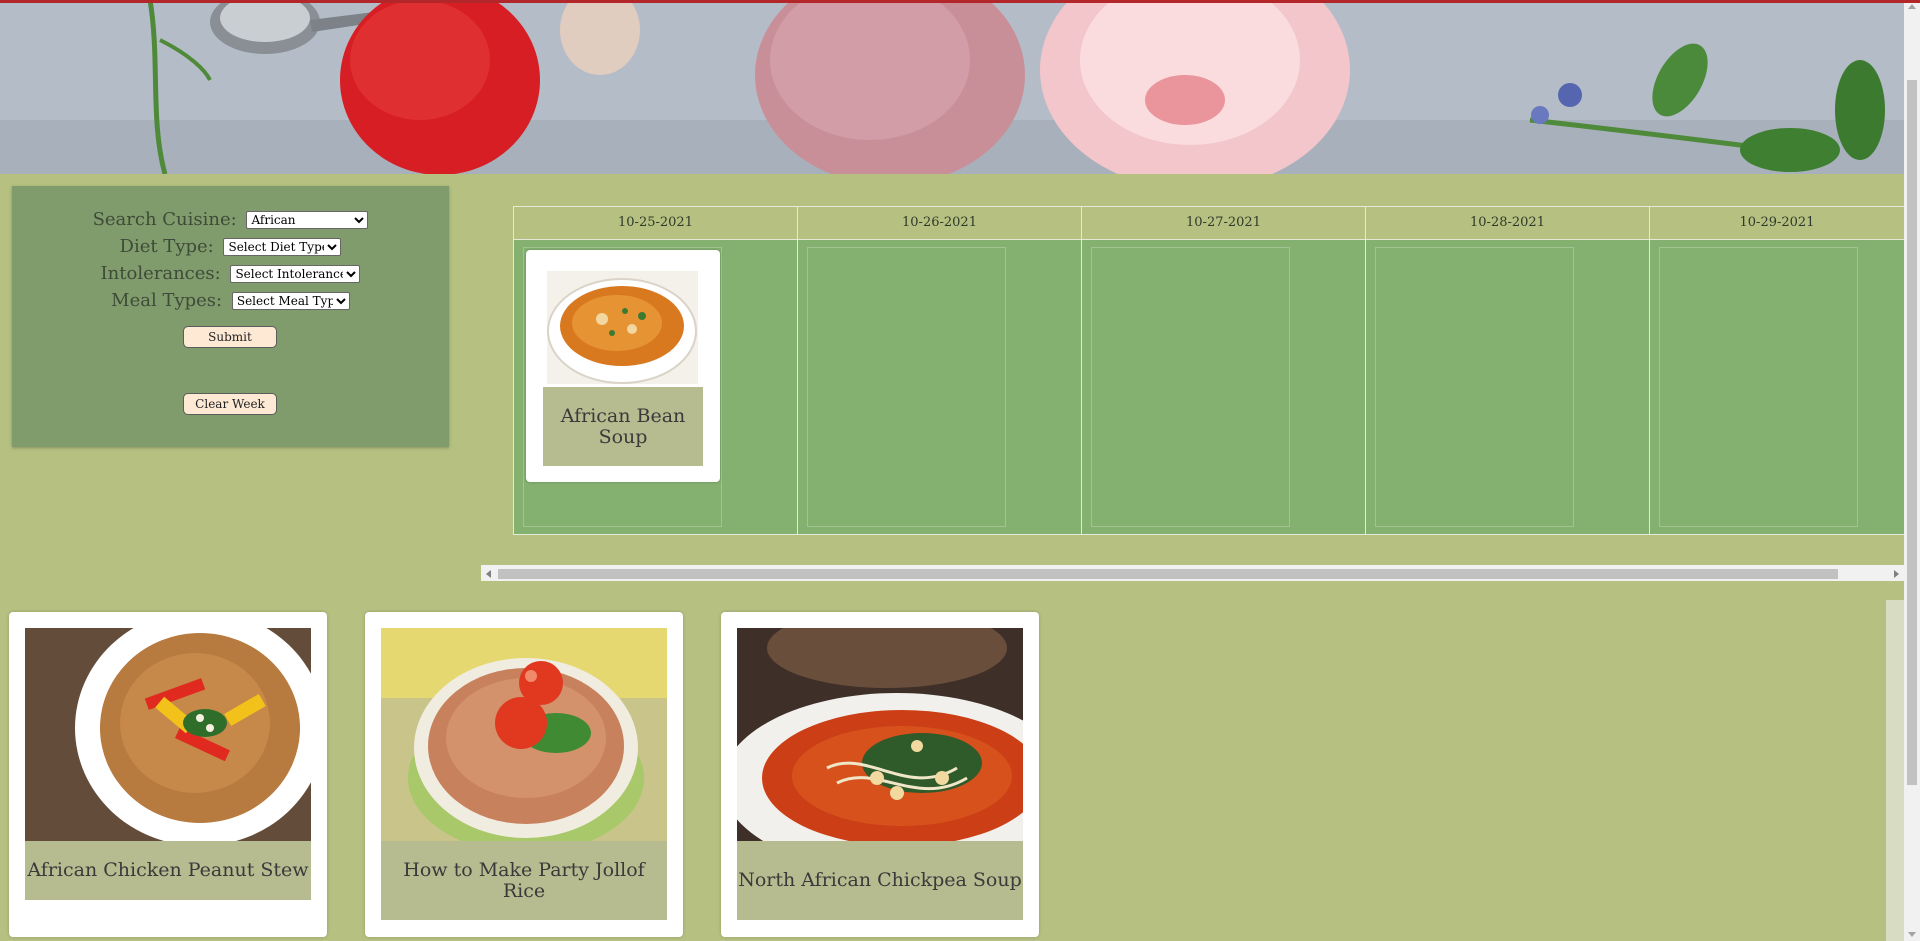  I want to click on day-column: 10-26-2021, so click(940, 370).